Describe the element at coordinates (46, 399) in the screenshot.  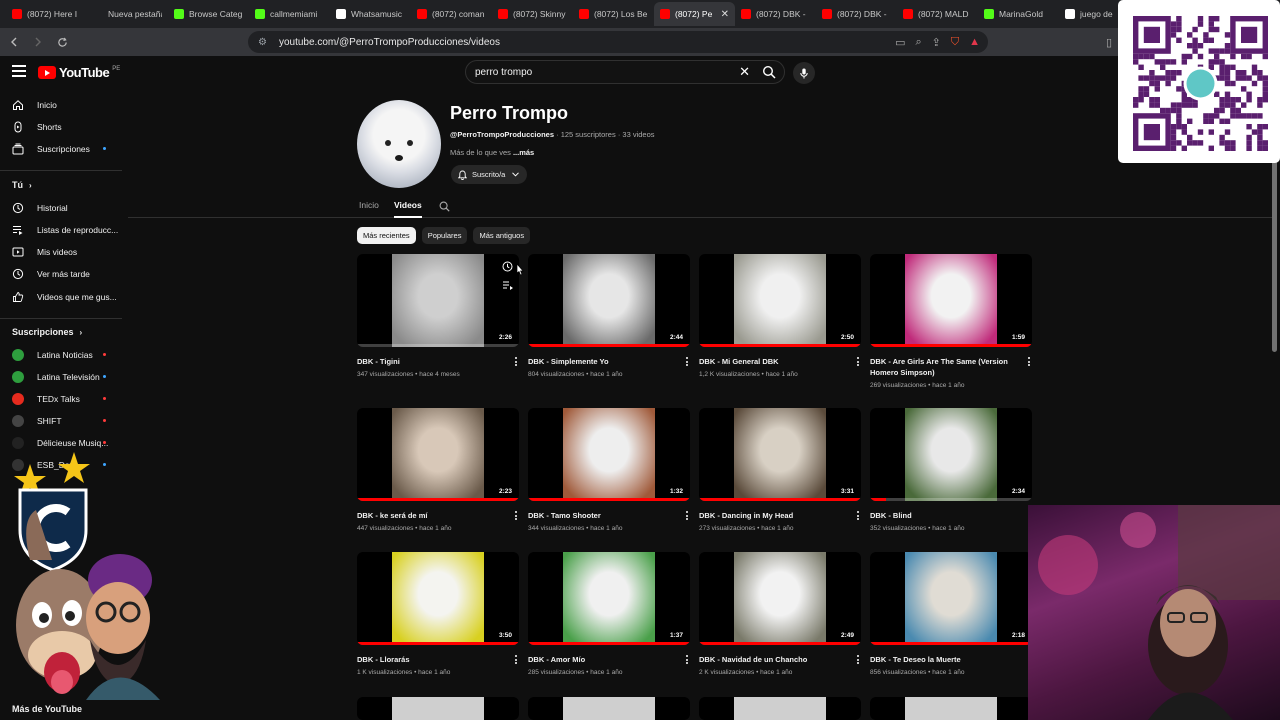
I see `sidebar-subscription-item: TEDx Talks` at that location.